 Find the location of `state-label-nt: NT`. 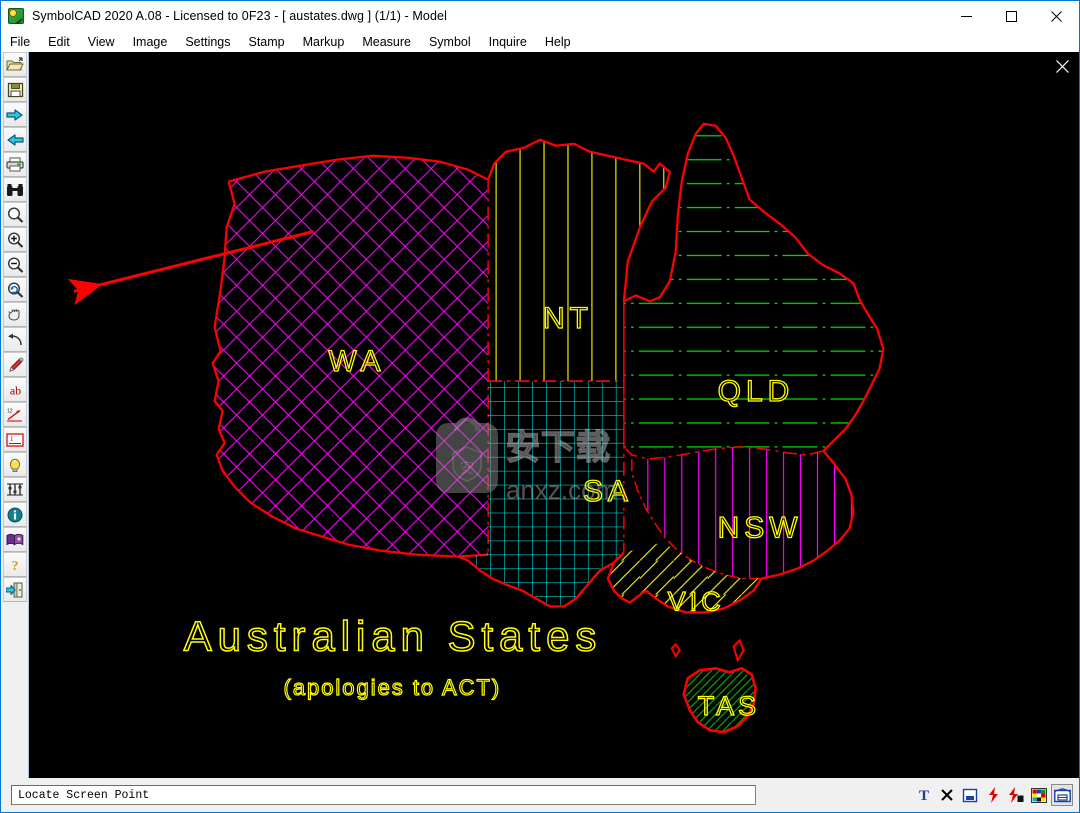

state-label-nt: NT is located at coordinates (568, 318).